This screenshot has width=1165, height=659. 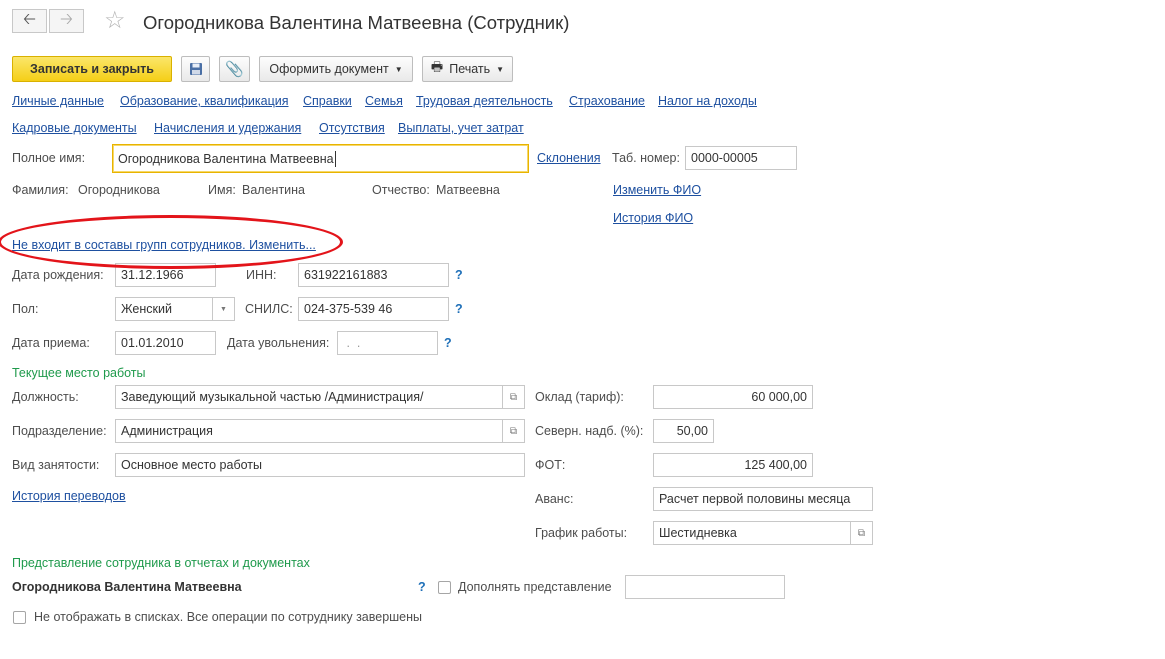 I want to click on gender-label: Пол:, so click(x=25, y=309).